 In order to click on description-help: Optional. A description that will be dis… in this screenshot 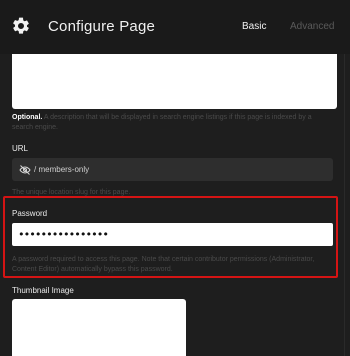, I will do `click(162, 123)`.